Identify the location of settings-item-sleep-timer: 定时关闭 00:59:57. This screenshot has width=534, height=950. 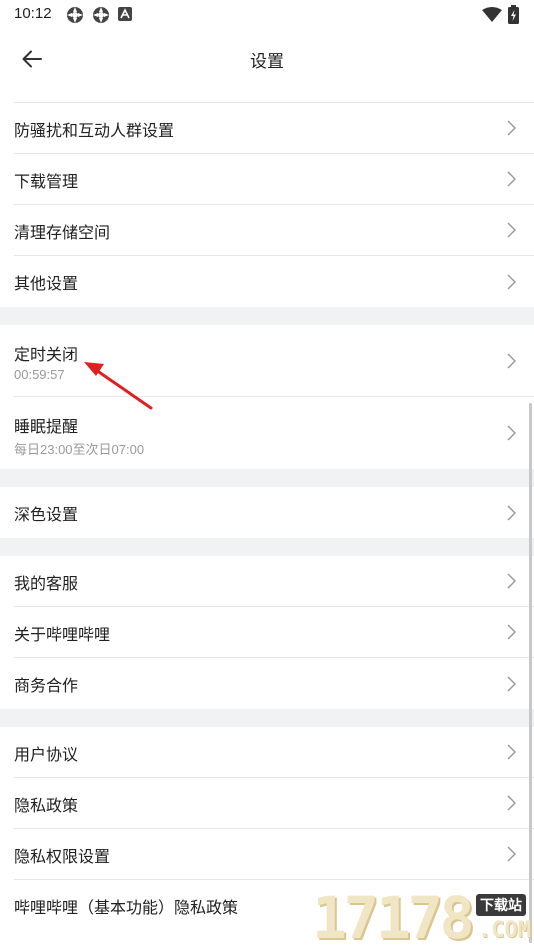
(274, 361).